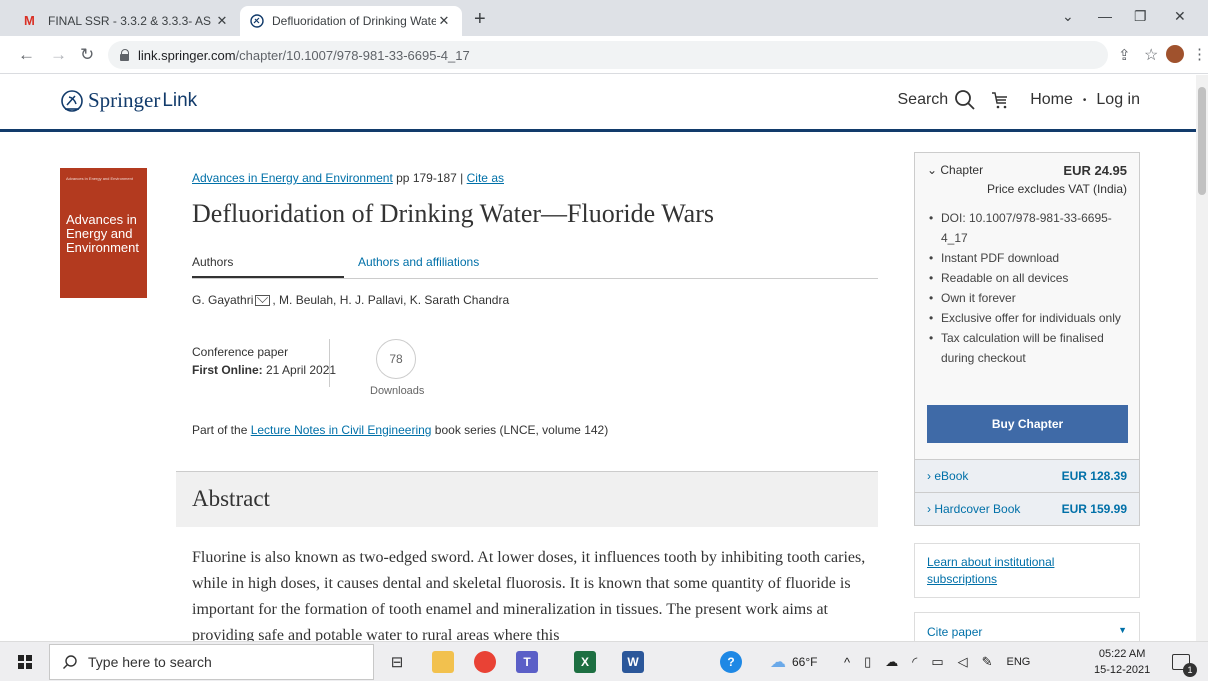 This screenshot has width=1208, height=682. I want to click on part-of-prefix: Part of the, so click(221, 430).